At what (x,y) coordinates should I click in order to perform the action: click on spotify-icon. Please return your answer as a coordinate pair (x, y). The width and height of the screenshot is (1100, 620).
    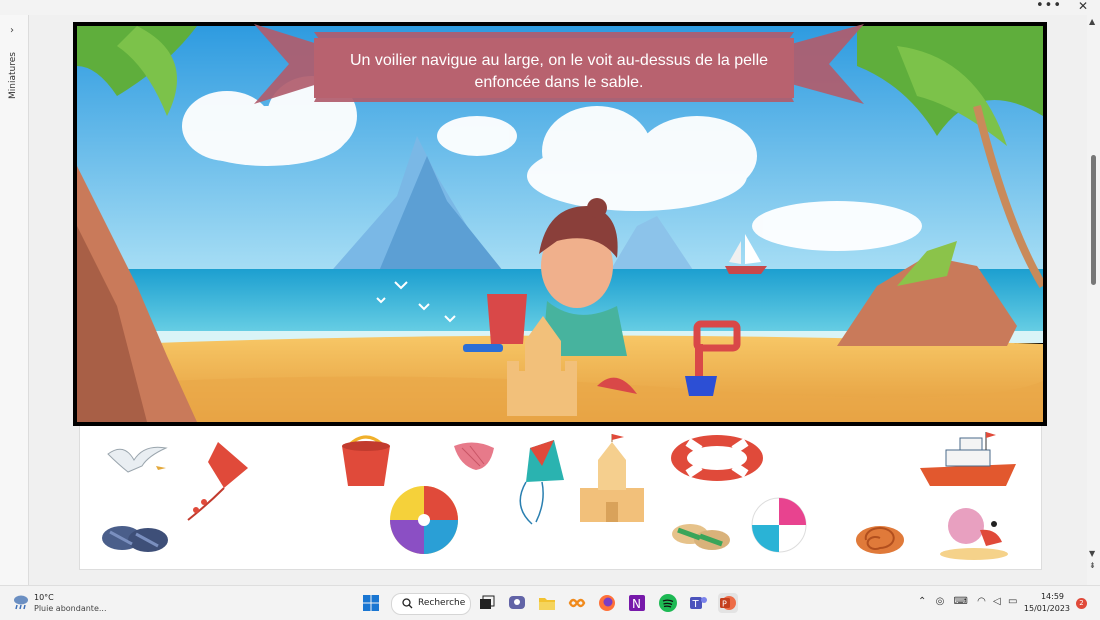
    Looking at the image, I should click on (668, 603).